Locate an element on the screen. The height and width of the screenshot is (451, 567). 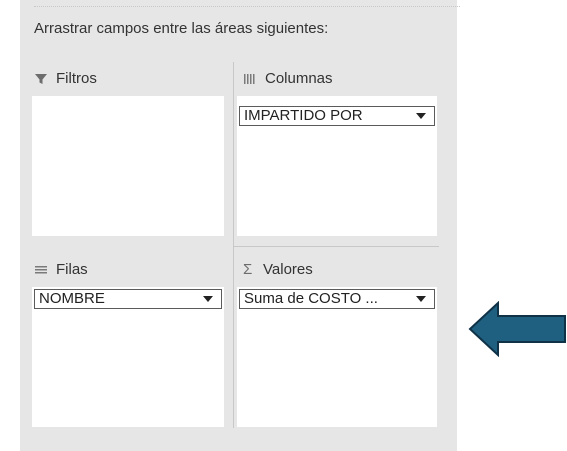
filters-area-header: Filtros is located at coordinates (65, 78).